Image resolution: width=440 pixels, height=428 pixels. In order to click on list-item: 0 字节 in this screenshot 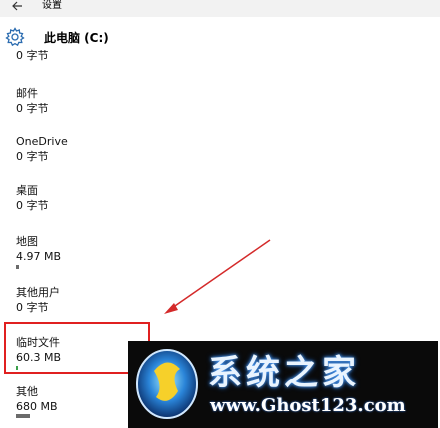, I will do `click(32, 55)`.